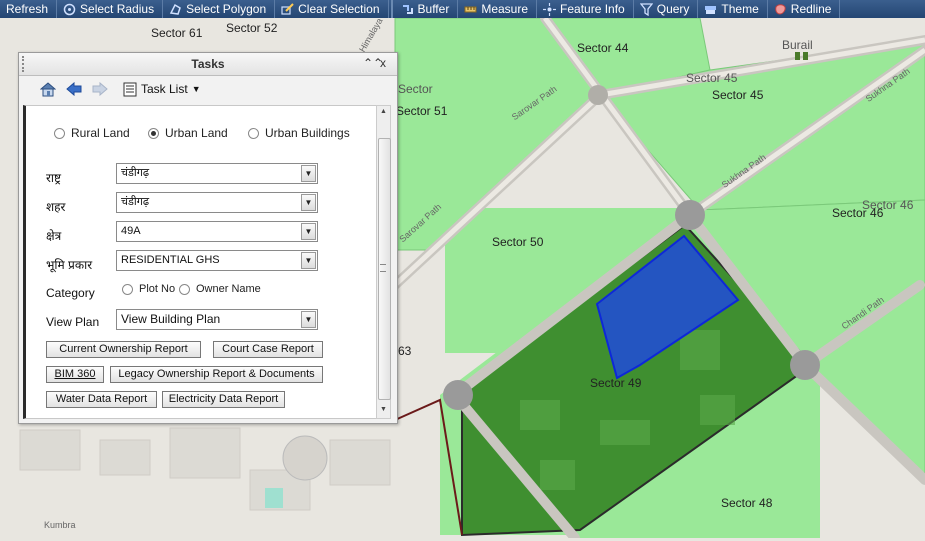  I want to click on toolbar-separator, so click(391, 9).